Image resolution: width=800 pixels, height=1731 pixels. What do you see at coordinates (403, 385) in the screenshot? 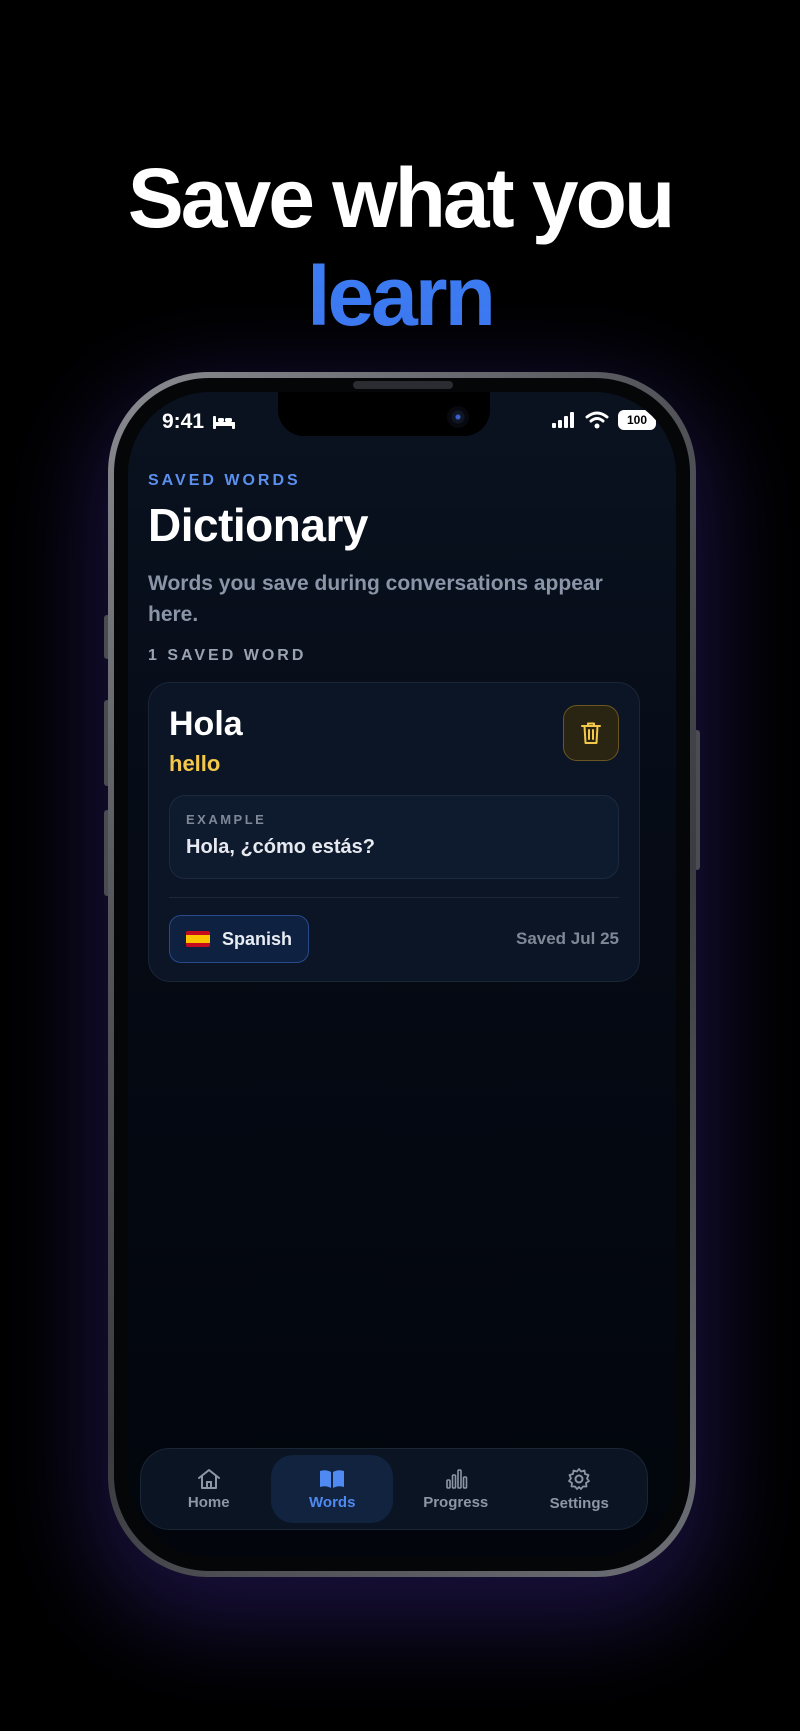
I see `earpiece-speaker` at bounding box center [403, 385].